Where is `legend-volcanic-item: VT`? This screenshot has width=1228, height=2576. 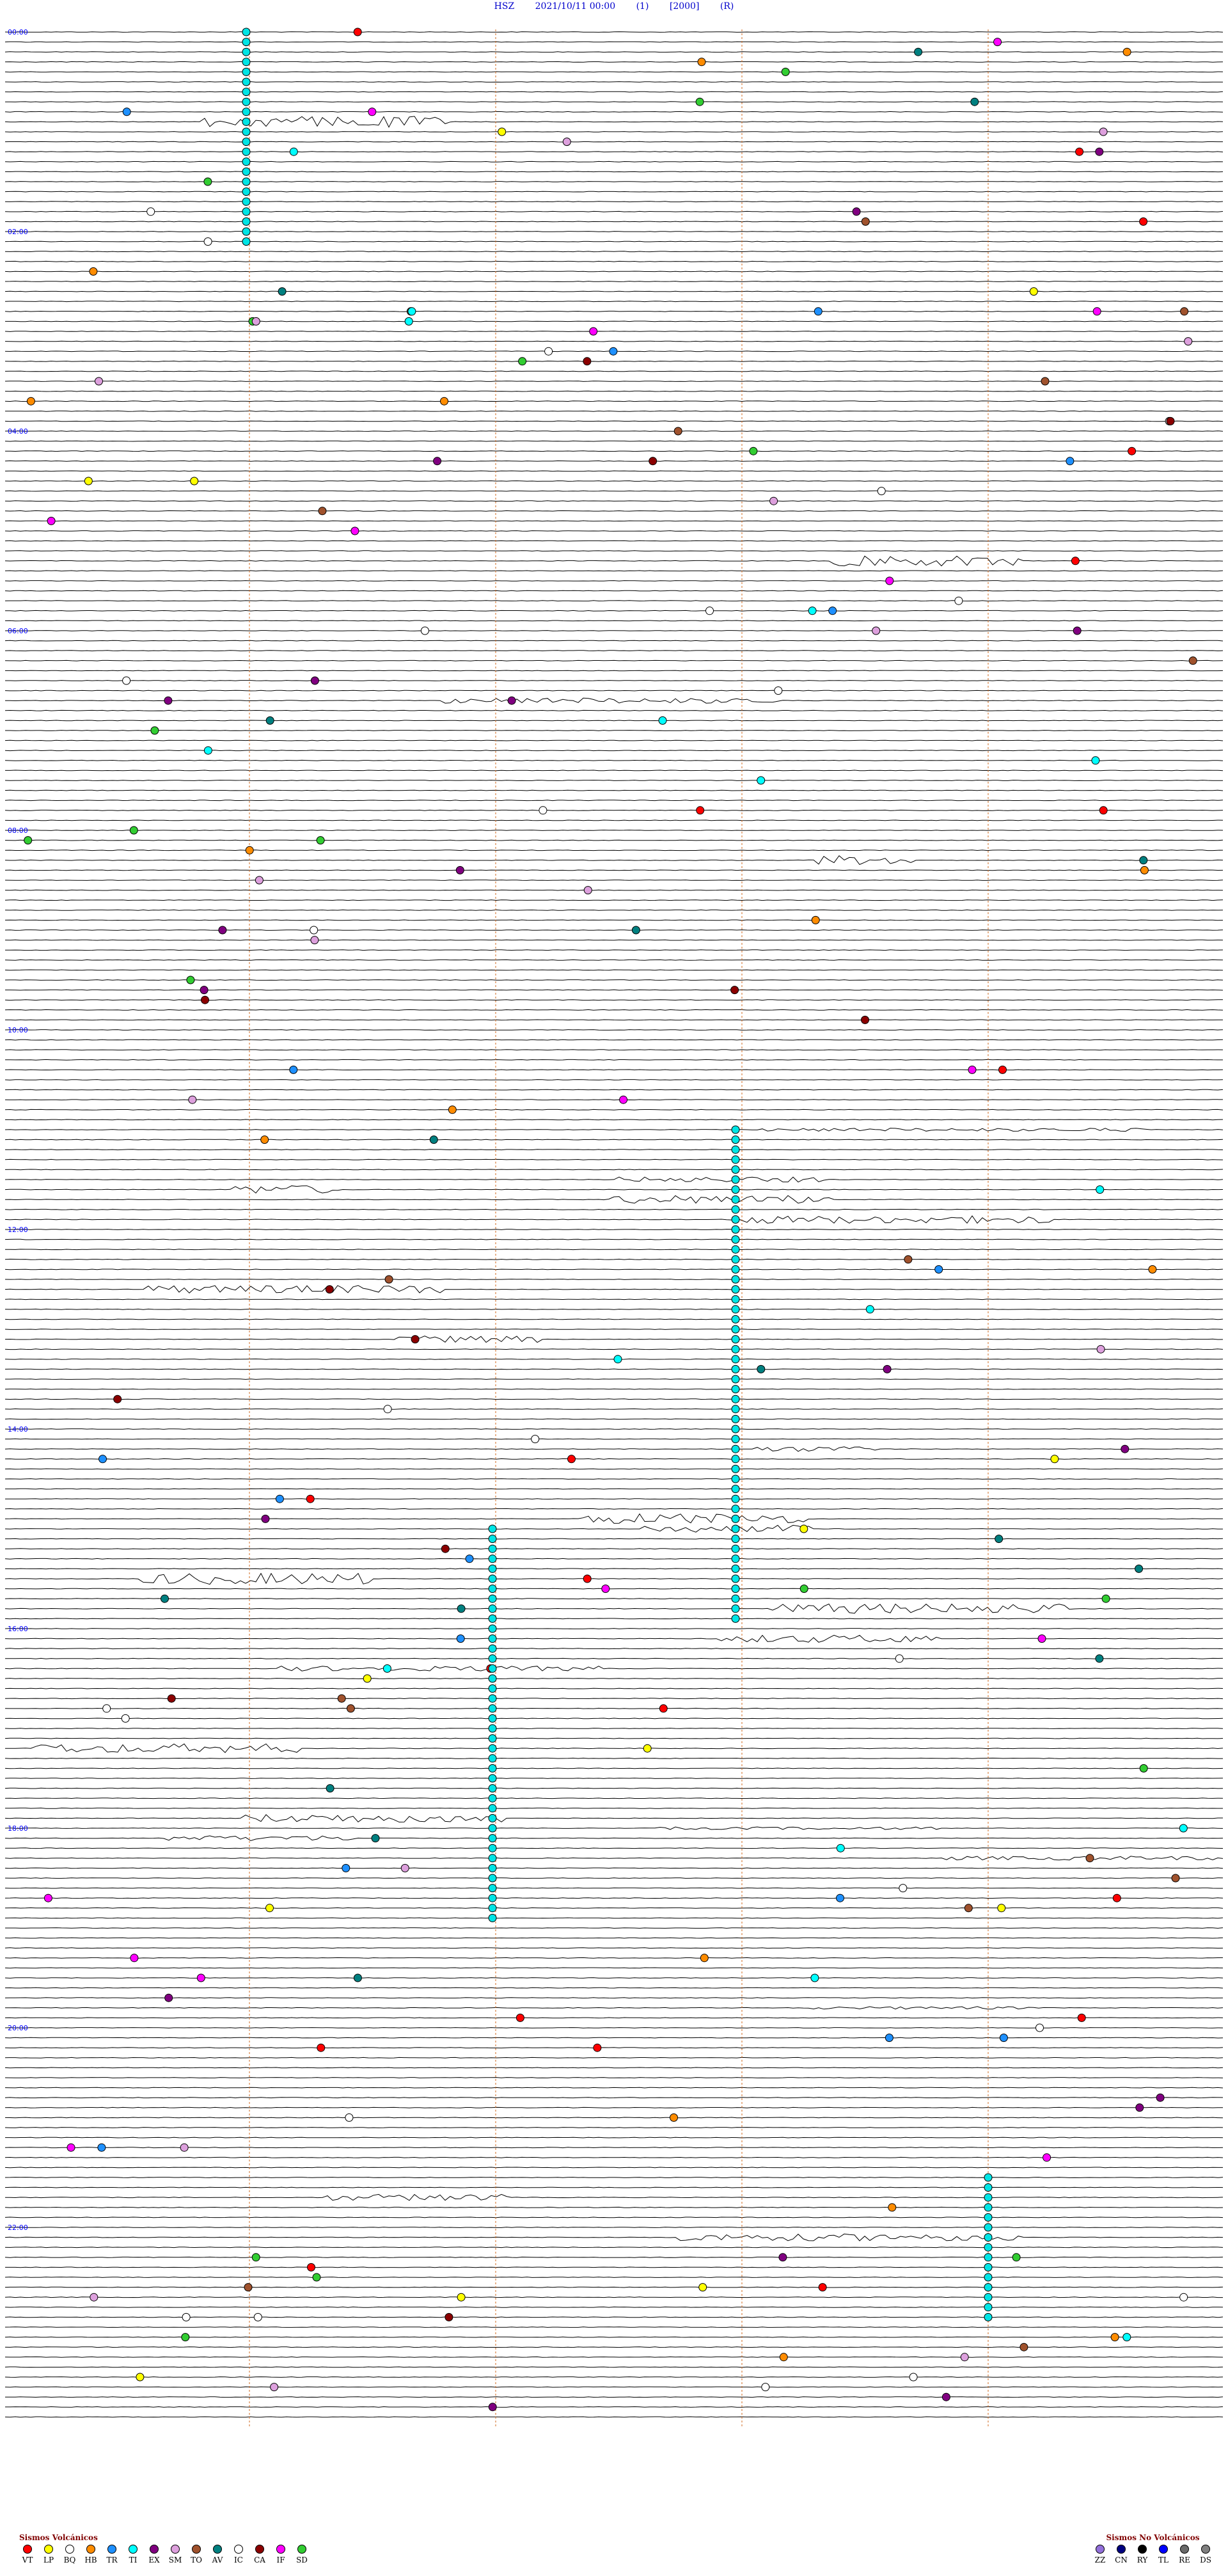 legend-volcanic-item: VT is located at coordinates (27, 2554).